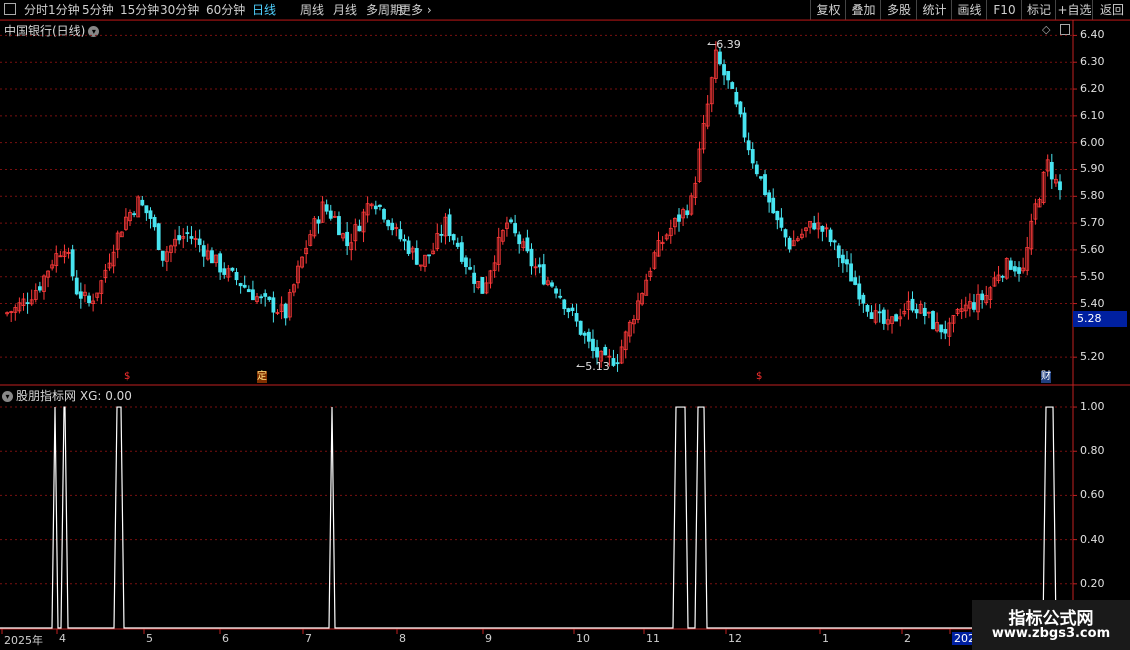 The height and width of the screenshot is (650, 1130). Describe the element at coordinates (1092, 115) in the screenshot. I see `y-tick-label: 6.10` at that location.